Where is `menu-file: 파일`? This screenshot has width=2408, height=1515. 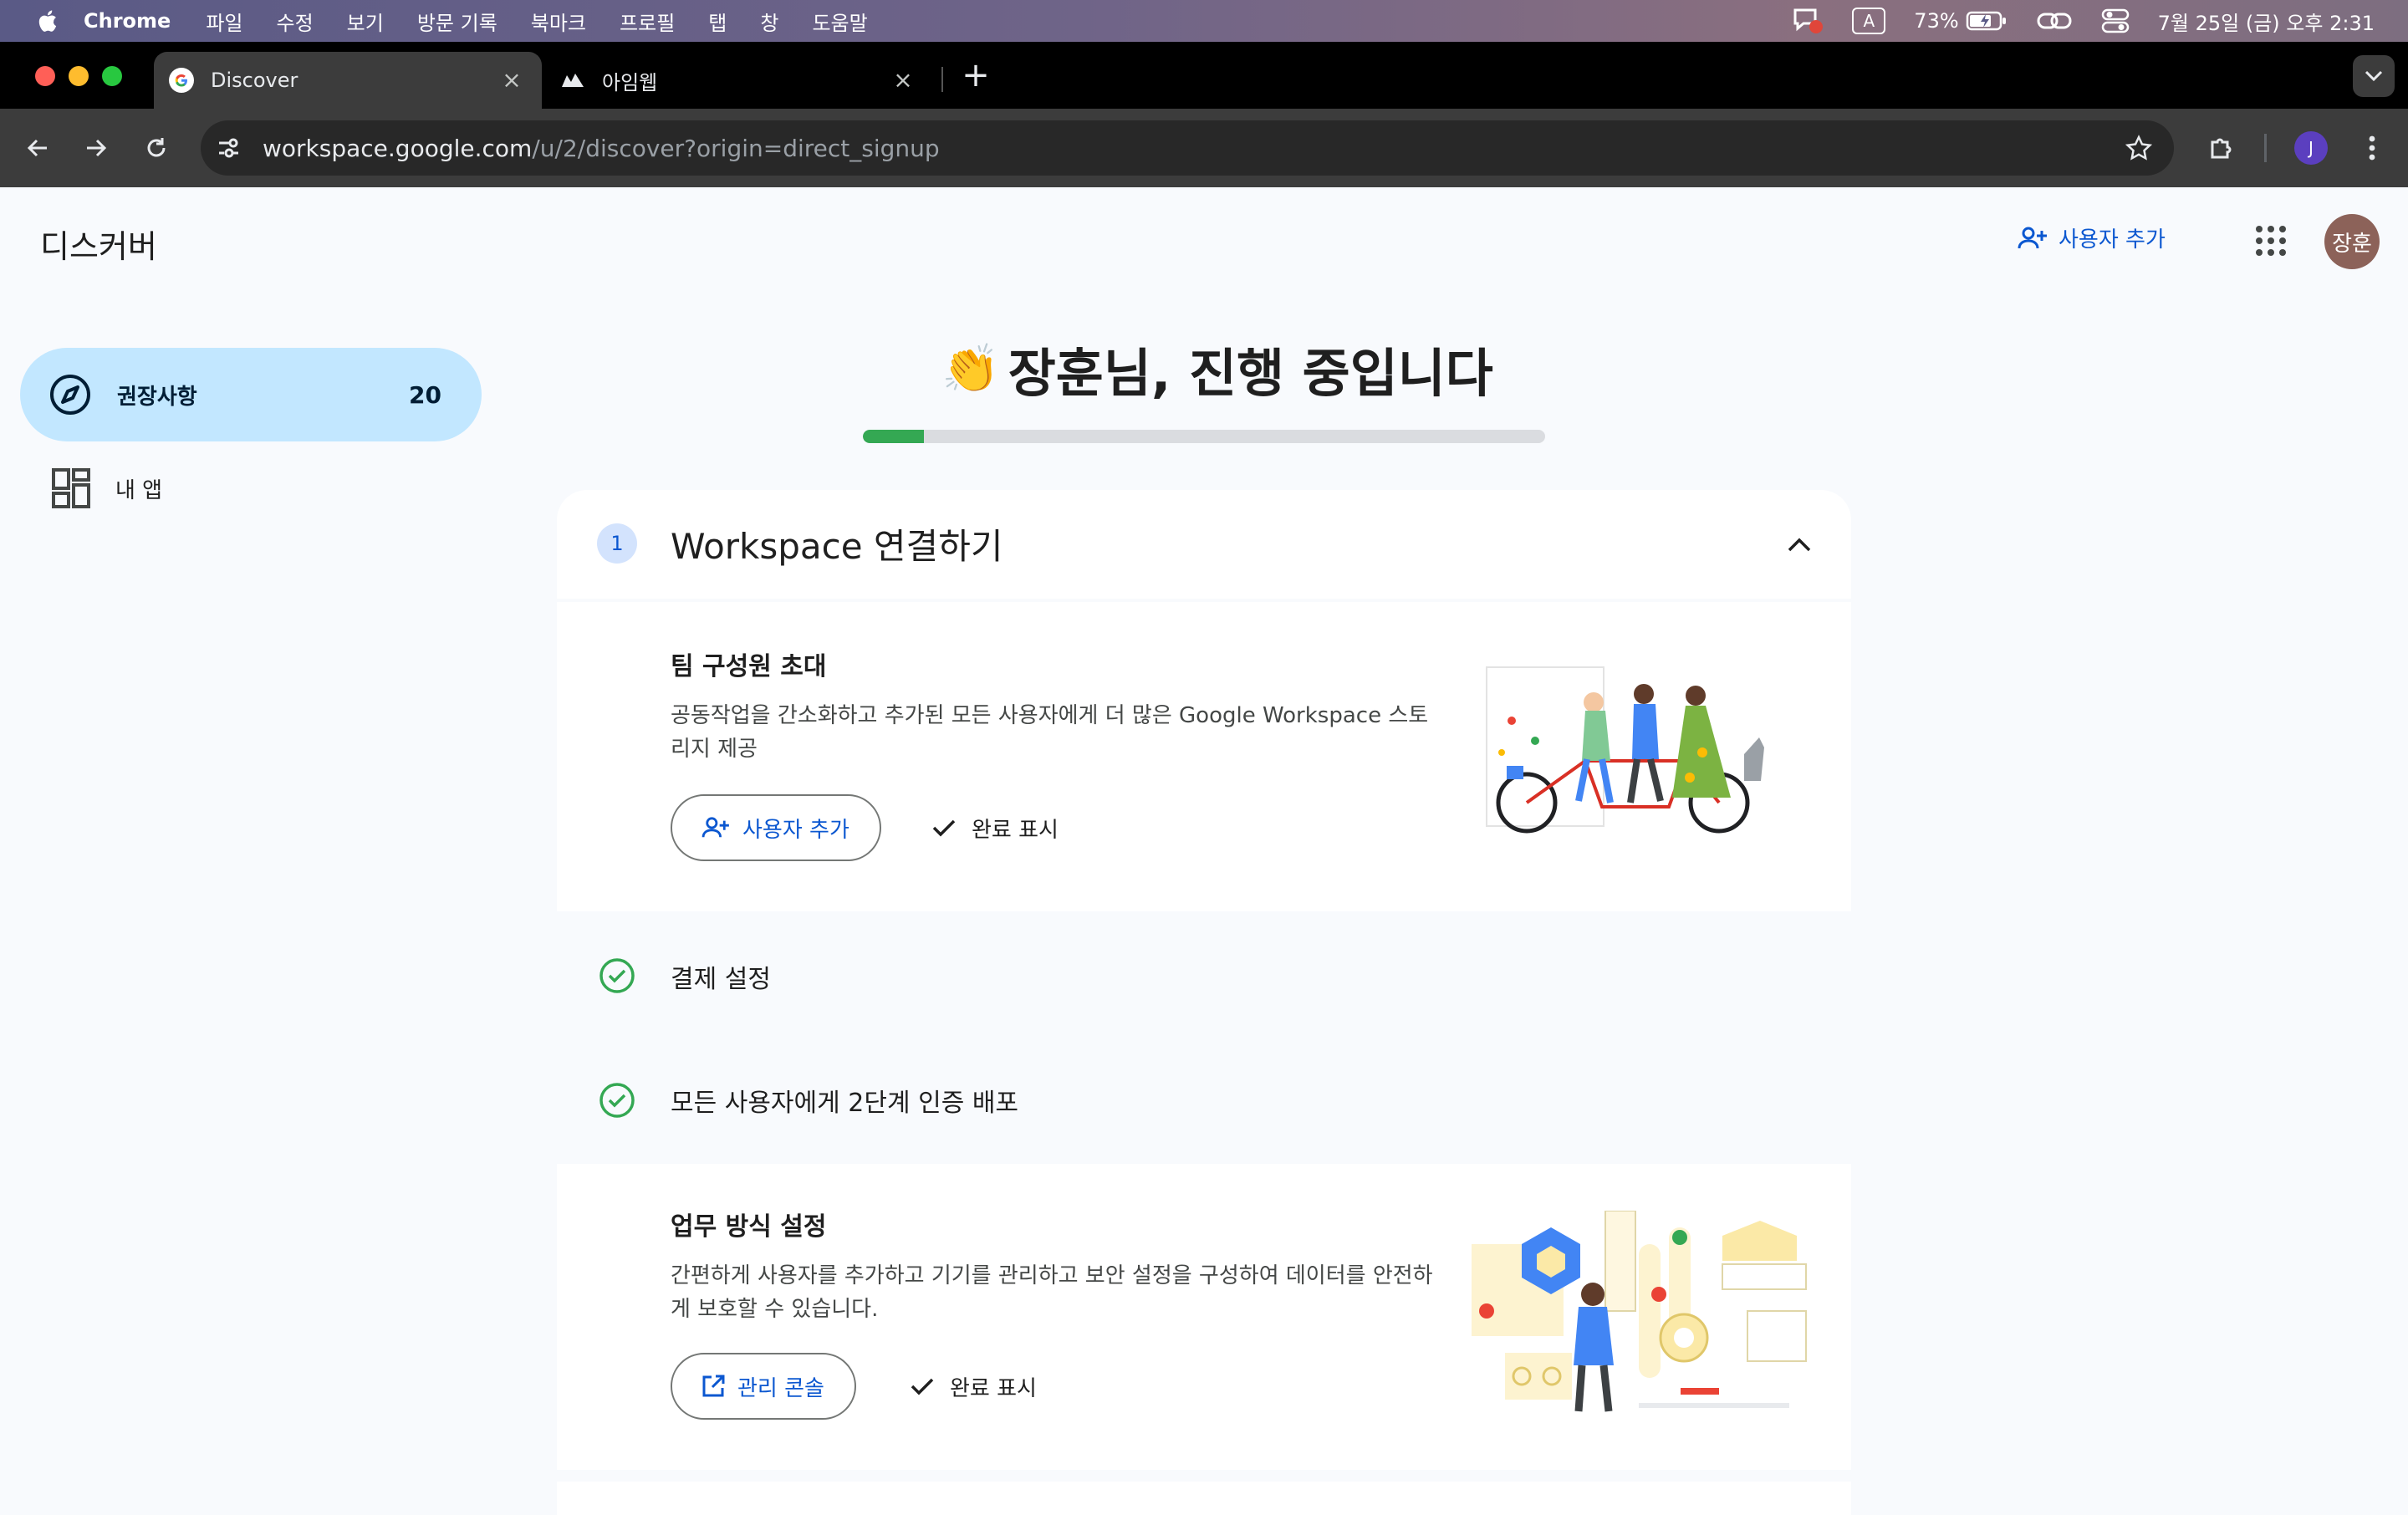
menu-file: 파일 is located at coordinates (224, 21).